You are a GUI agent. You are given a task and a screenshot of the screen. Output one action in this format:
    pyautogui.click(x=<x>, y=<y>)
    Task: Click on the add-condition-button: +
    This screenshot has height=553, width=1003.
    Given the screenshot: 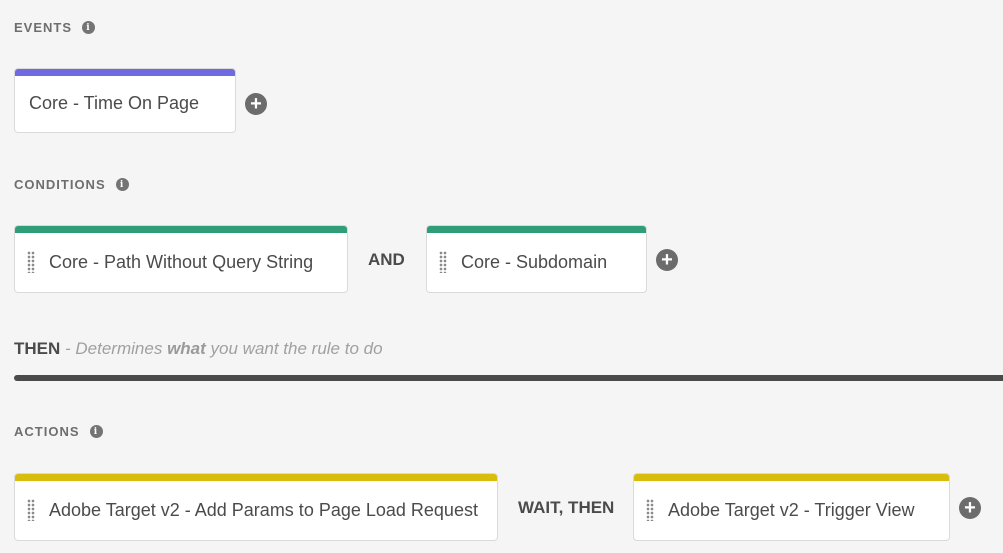 What is the action you would take?
    pyautogui.click(x=667, y=260)
    